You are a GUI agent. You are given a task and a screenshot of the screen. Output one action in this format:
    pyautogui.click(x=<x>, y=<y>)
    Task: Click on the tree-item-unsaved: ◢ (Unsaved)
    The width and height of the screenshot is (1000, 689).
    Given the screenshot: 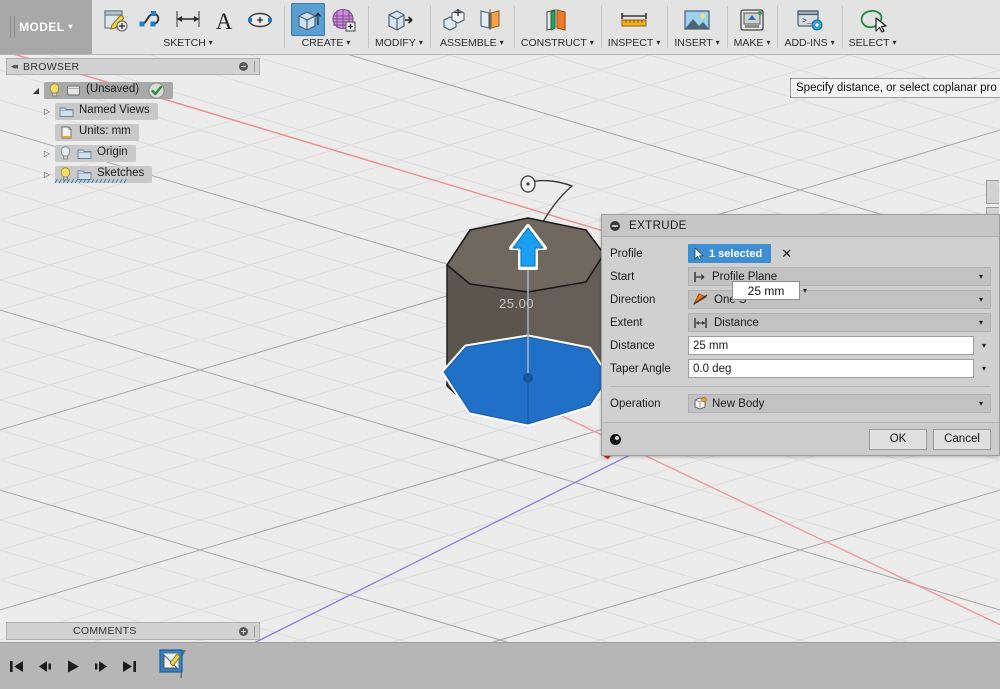 What is the action you would take?
    pyautogui.click(x=133, y=90)
    